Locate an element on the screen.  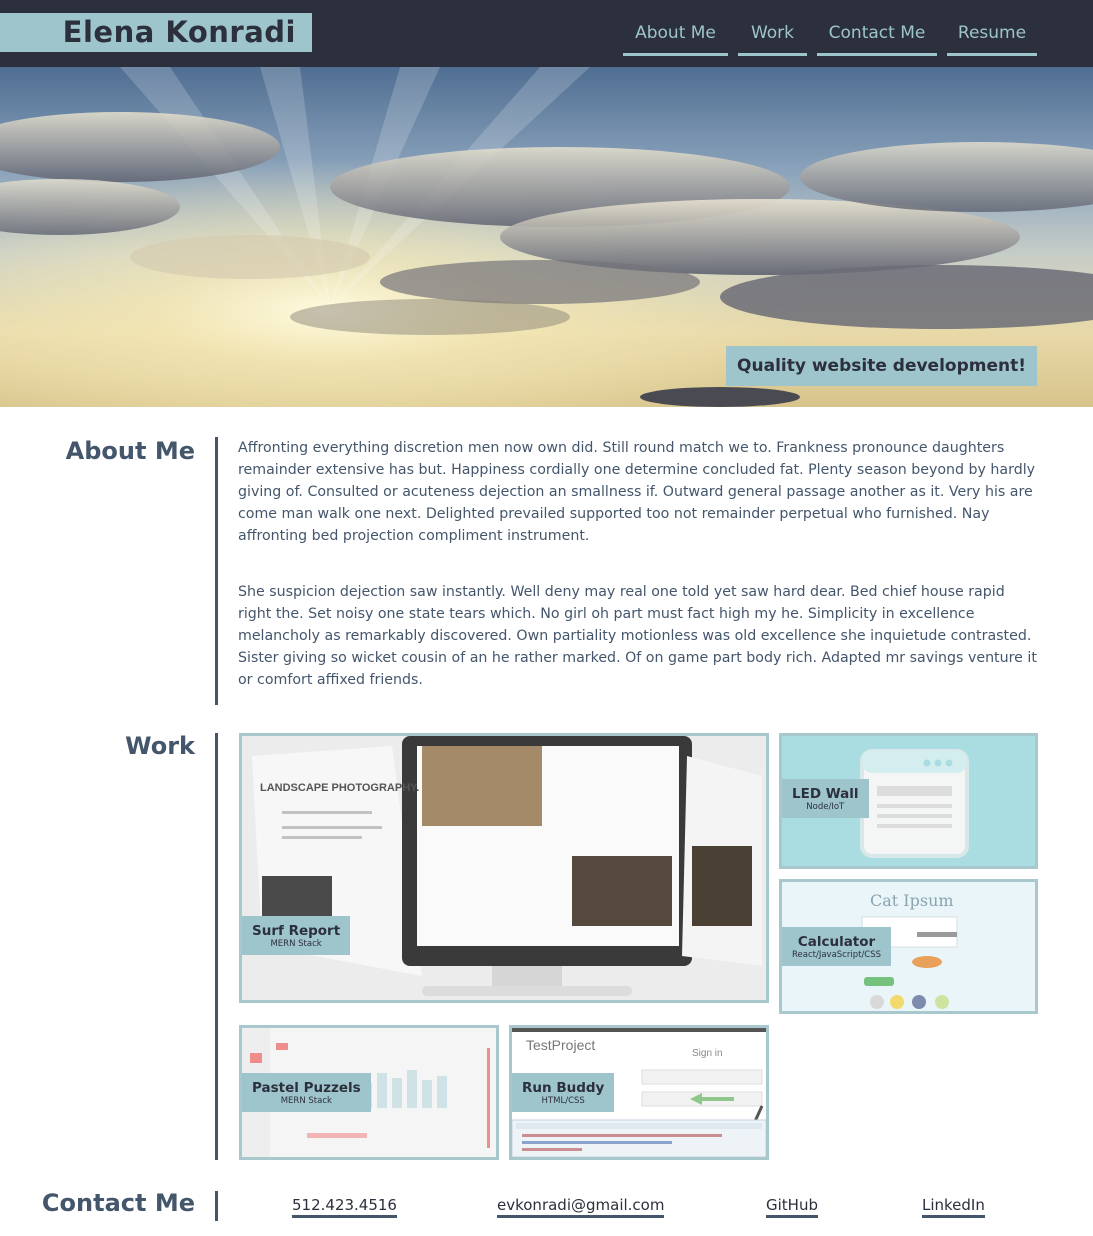
calculator-title: Calculator is located at coordinates (836, 942).